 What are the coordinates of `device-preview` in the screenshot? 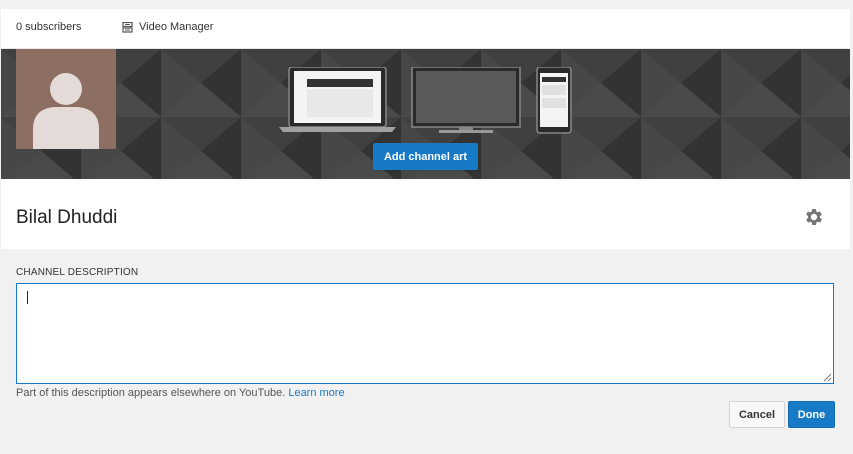 It's located at (425, 100).